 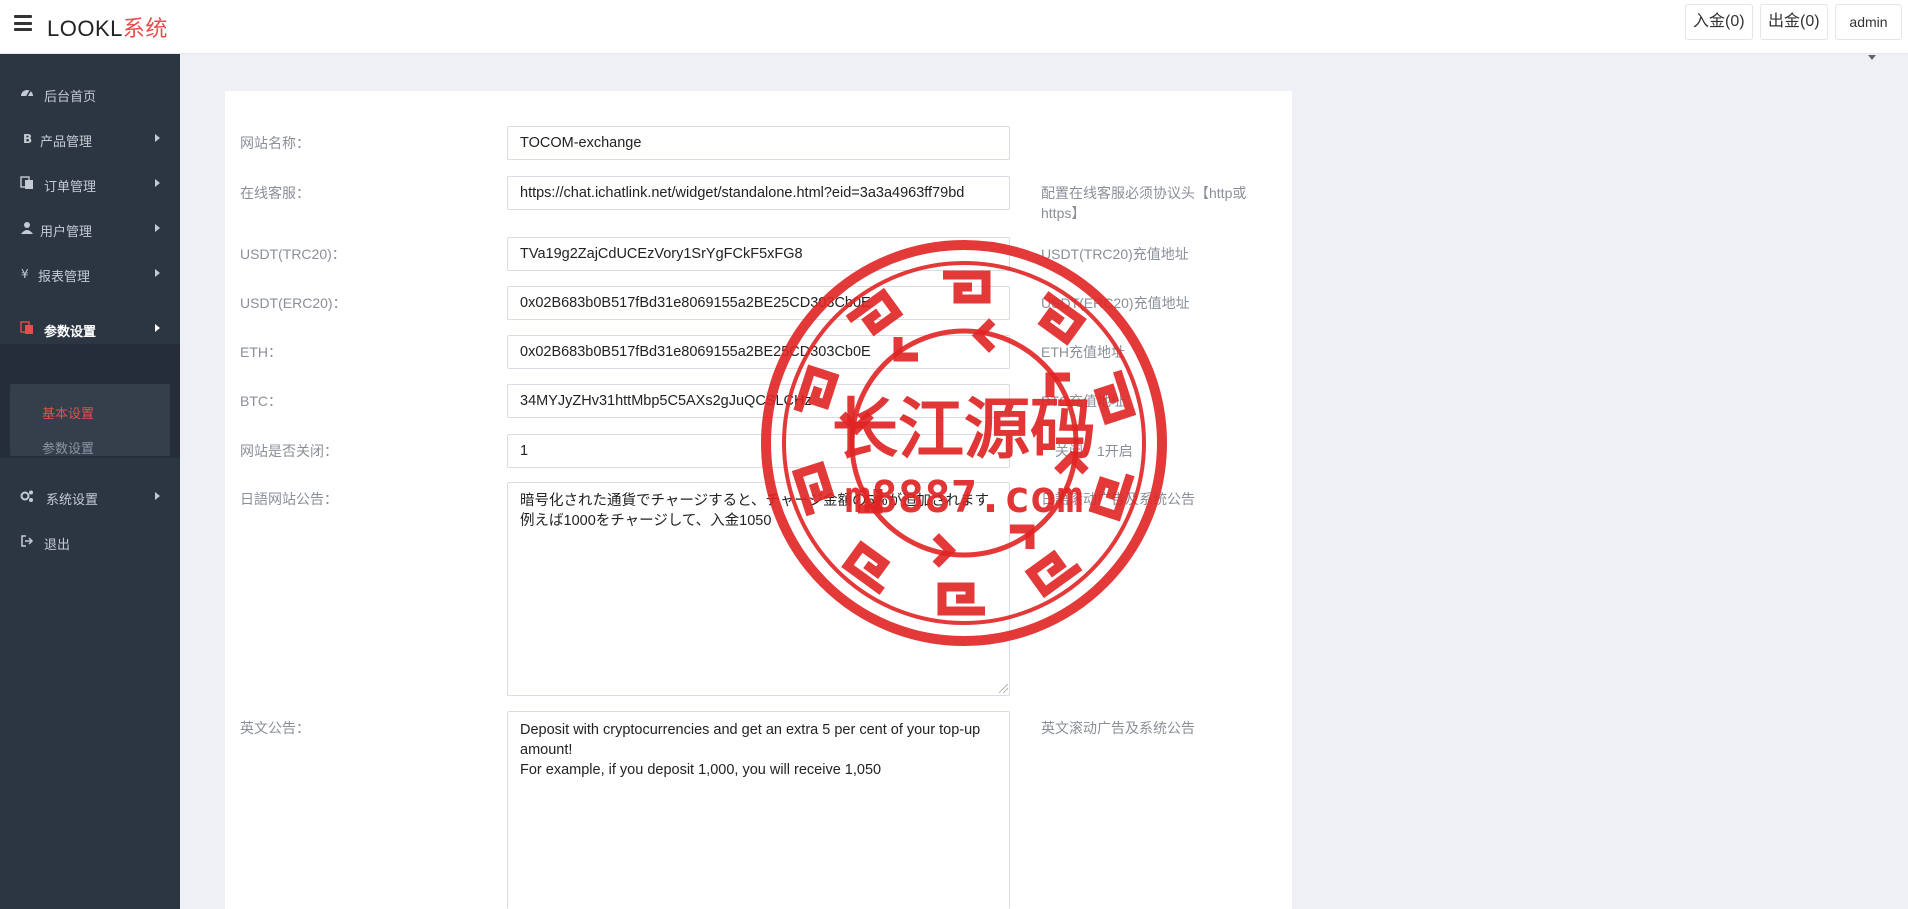 What do you see at coordinates (1144, 203) in the screenshot?
I see `online-service-hint: 配置在线客服必须协议头【http或https】` at bounding box center [1144, 203].